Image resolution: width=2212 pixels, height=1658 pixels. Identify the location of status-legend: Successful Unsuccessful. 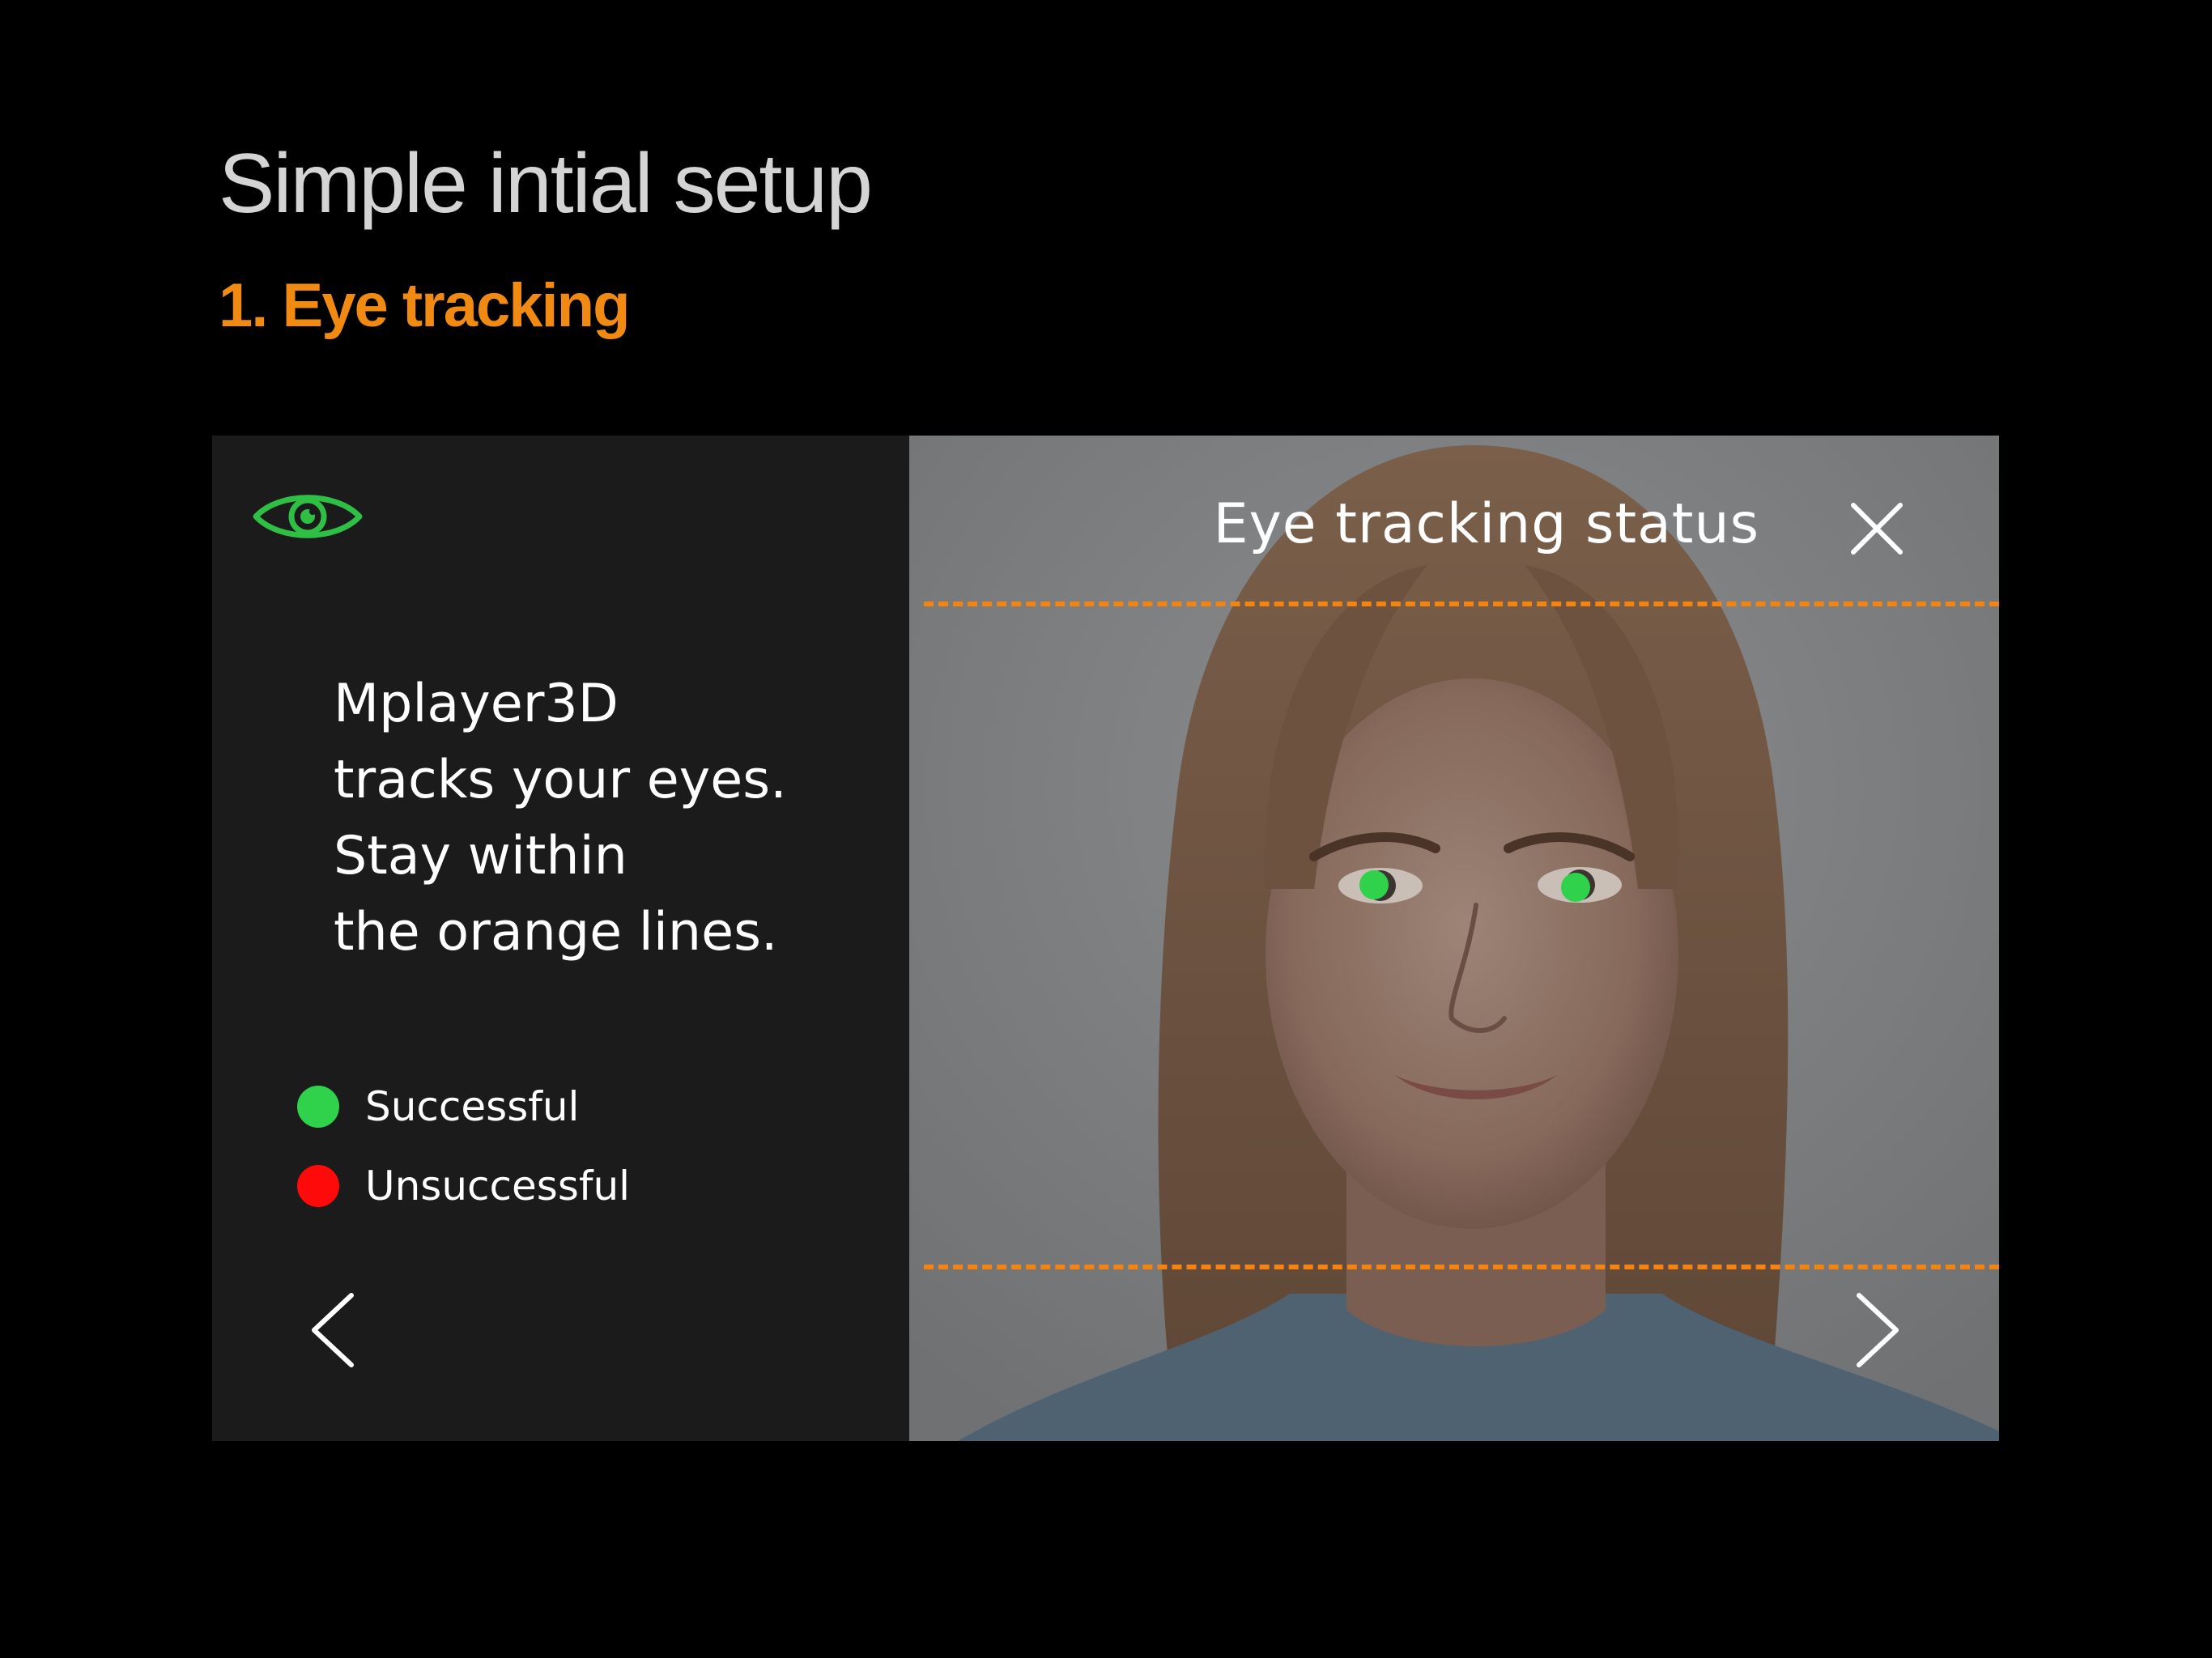
(464, 1146).